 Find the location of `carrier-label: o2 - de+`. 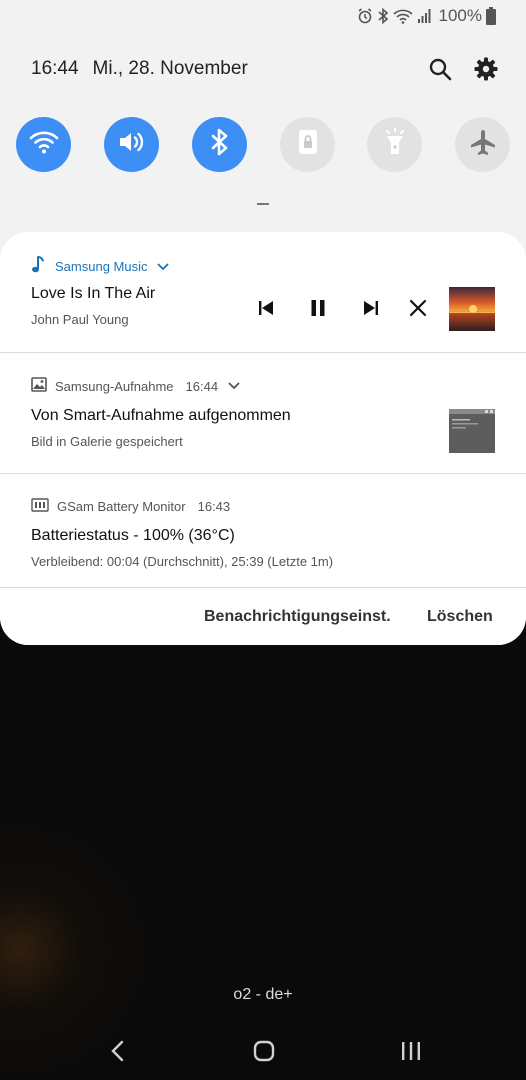

carrier-label: o2 - de+ is located at coordinates (263, 994).